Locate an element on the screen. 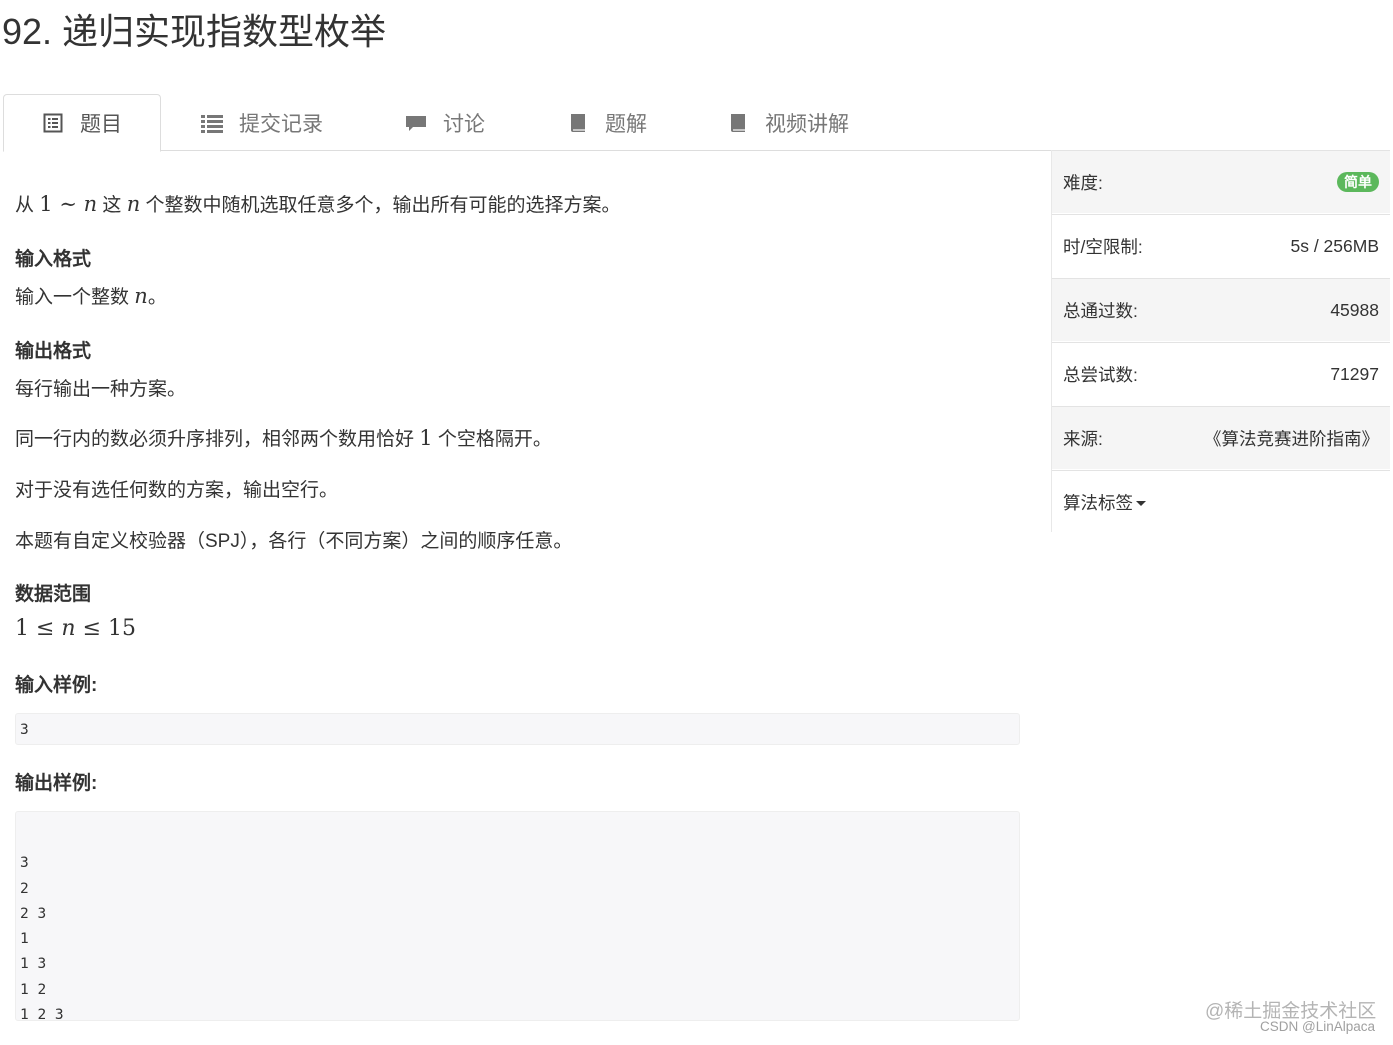 The width and height of the screenshot is (1393, 1045). tab-label: 视频讲解 is located at coordinates (807, 124).